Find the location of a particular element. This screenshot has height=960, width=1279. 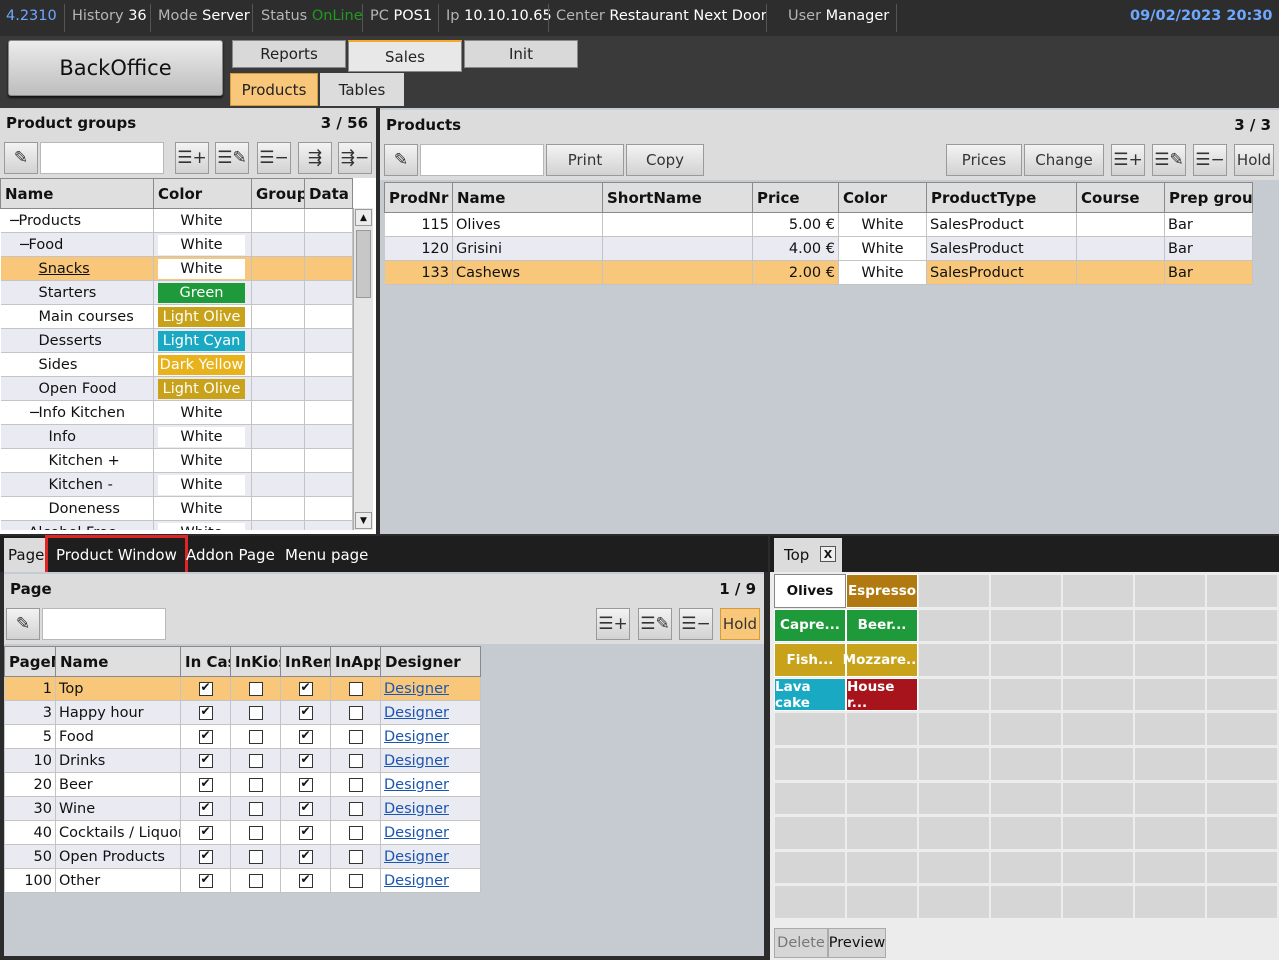

group-row: Doneness White is located at coordinates (176, 508).